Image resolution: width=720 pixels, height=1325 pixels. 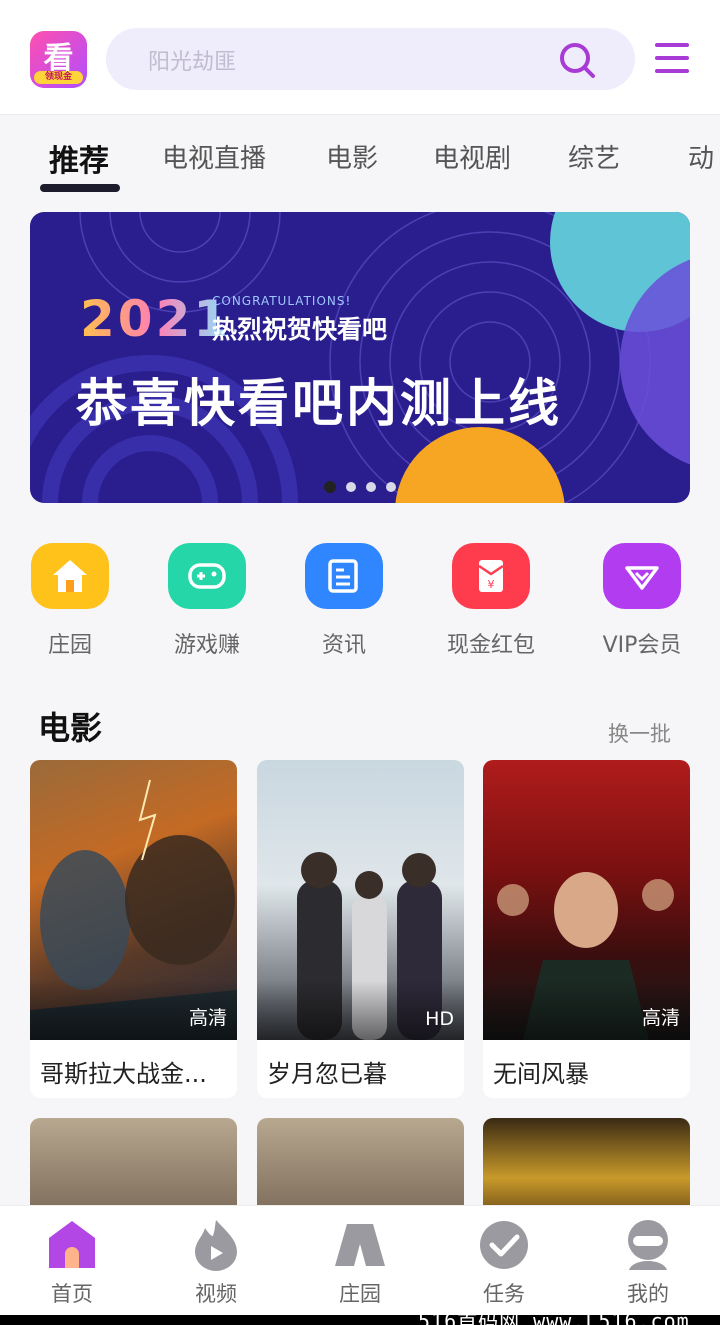 I want to click on movie-poster: HD, so click(x=360, y=900).